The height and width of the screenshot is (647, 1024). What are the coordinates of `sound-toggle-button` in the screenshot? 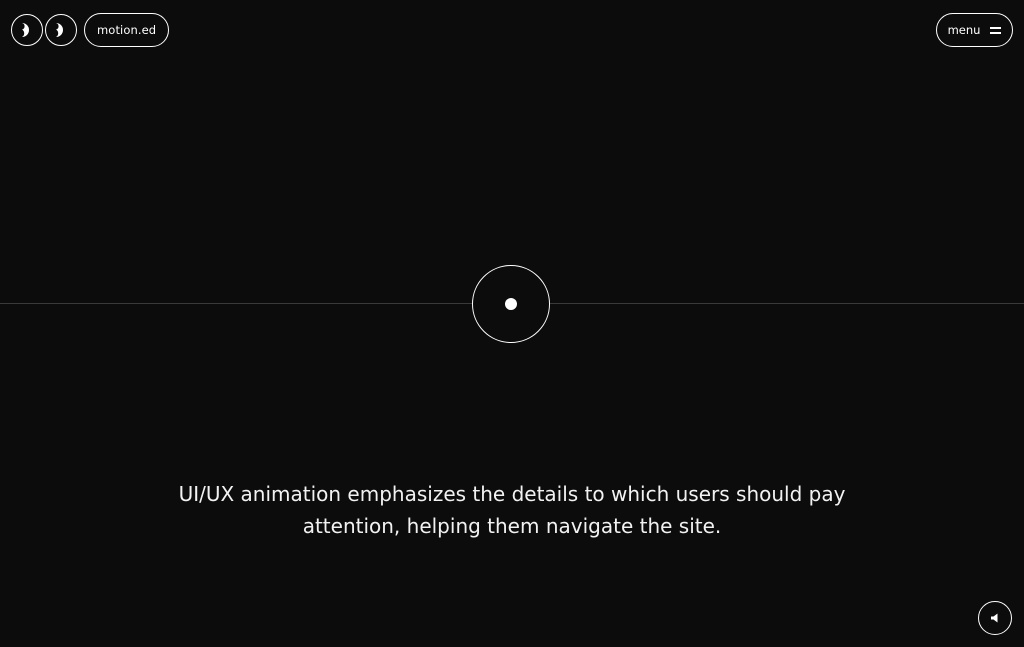 It's located at (995, 618).